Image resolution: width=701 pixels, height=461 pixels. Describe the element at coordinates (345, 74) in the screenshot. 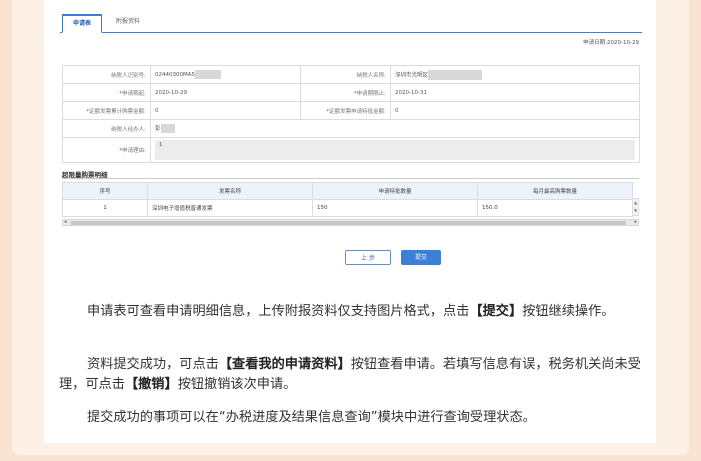

I see `taxpayer-name-label: 纳税人名称:` at that location.